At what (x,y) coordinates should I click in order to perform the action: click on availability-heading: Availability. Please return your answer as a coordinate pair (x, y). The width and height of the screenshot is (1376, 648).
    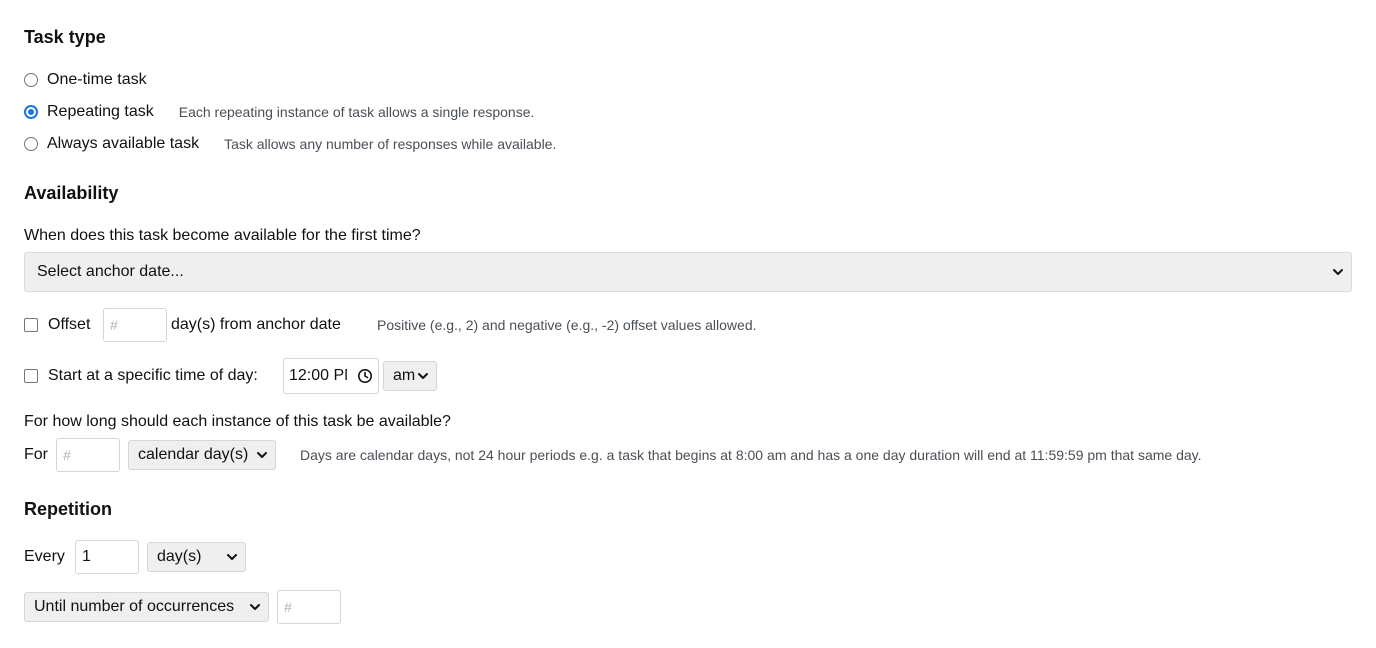
    Looking at the image, I should click on (71, 193).